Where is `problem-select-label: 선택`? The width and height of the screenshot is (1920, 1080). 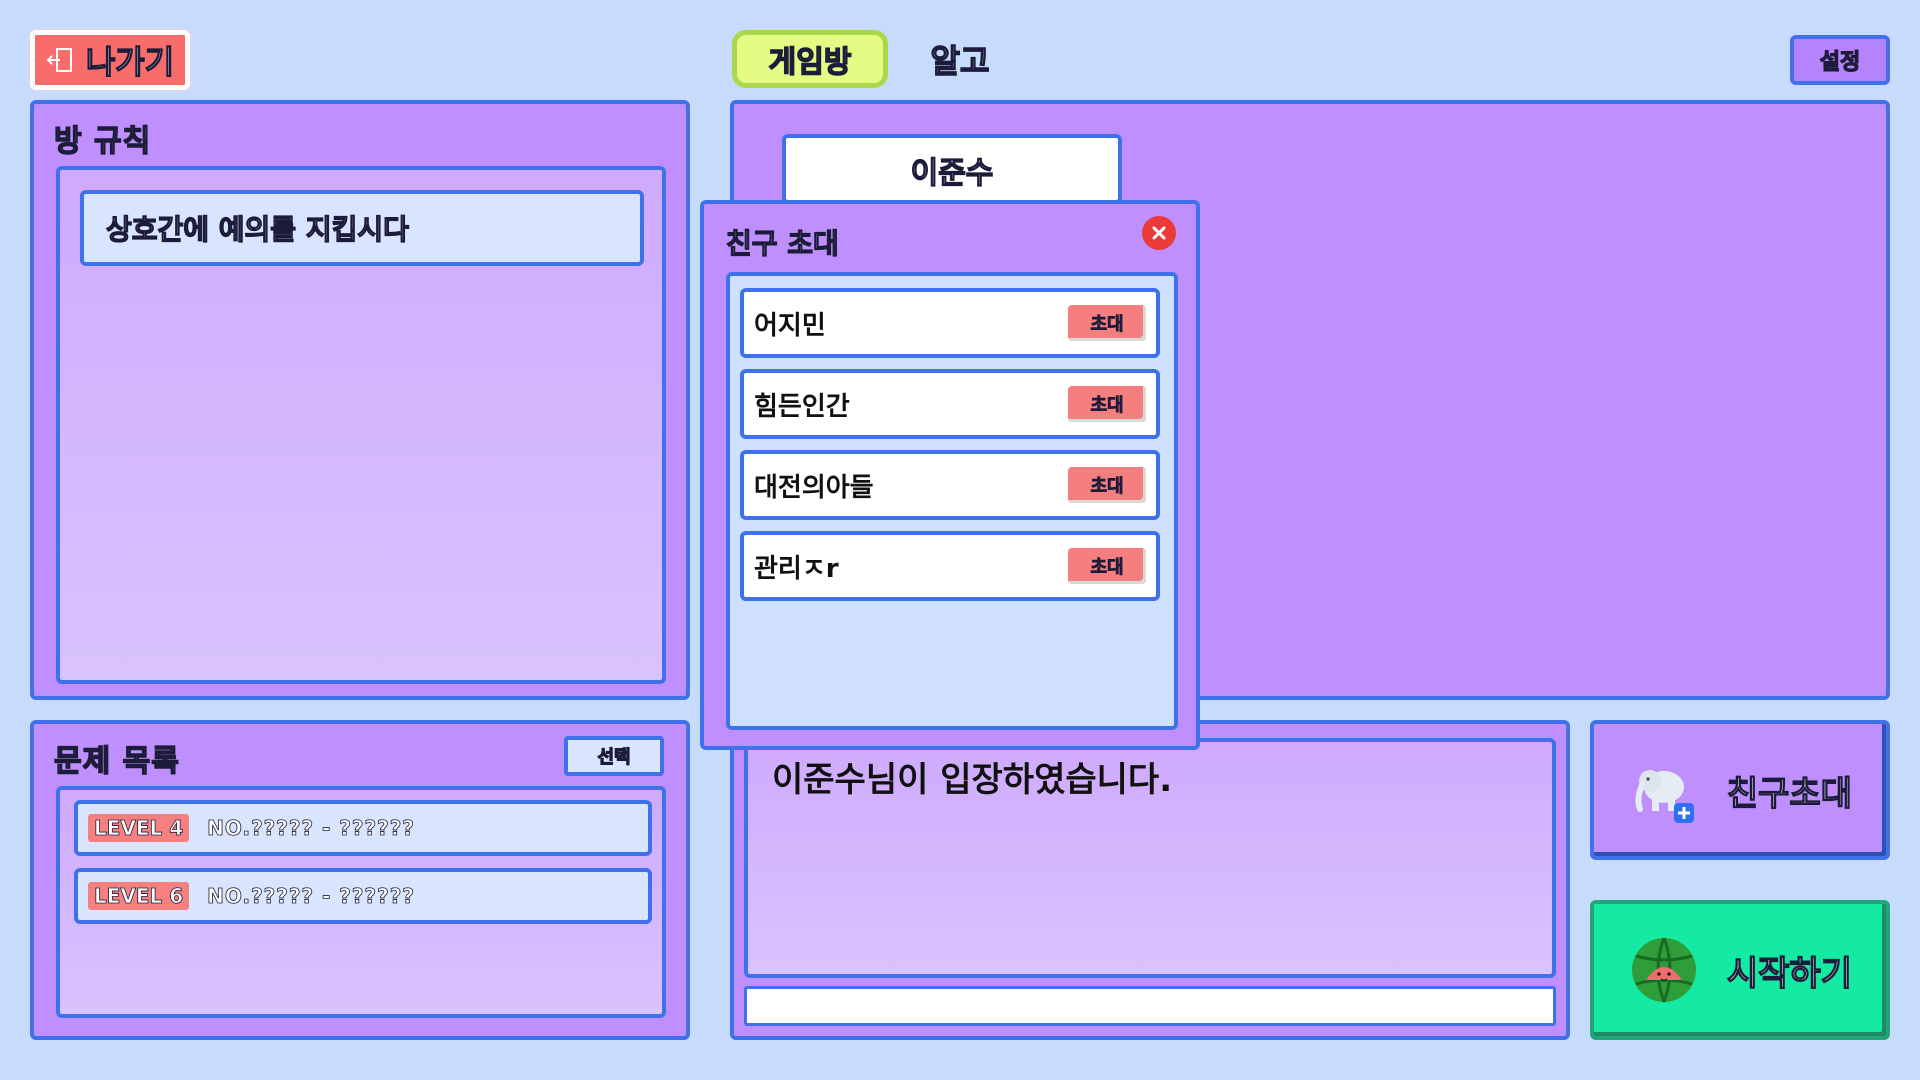 problem-select-label: 선택 is located at coordinates (614, 757).